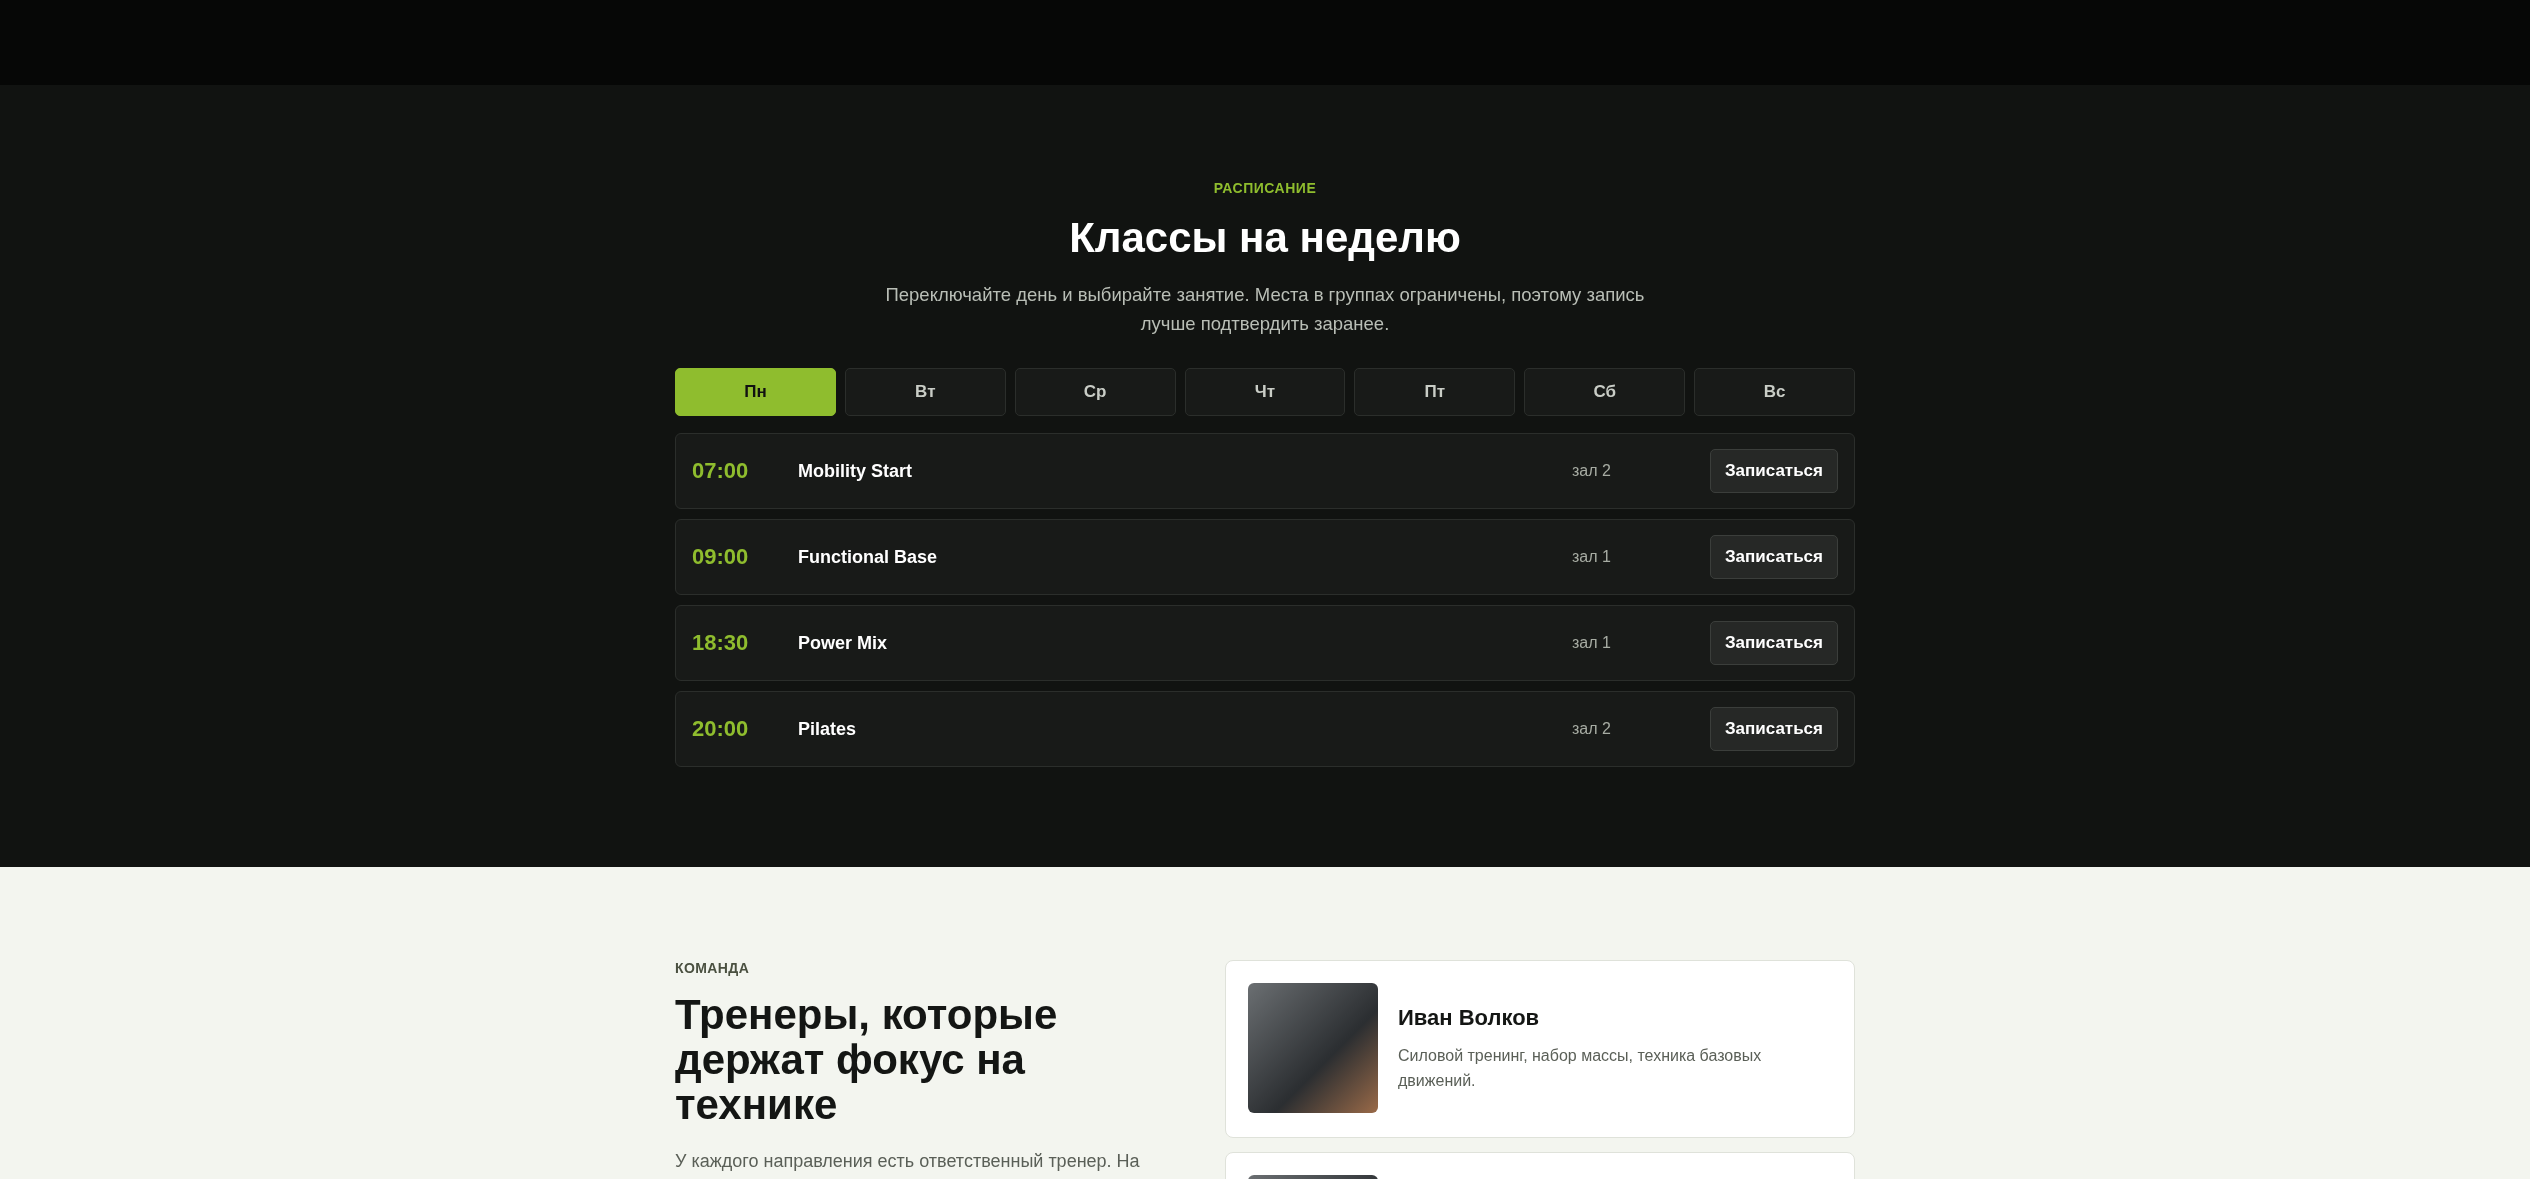  What do you see at coordinates (868, 557) in the screenshot?
I see `class-name: Functional Base` at bounding box center [868, 557].